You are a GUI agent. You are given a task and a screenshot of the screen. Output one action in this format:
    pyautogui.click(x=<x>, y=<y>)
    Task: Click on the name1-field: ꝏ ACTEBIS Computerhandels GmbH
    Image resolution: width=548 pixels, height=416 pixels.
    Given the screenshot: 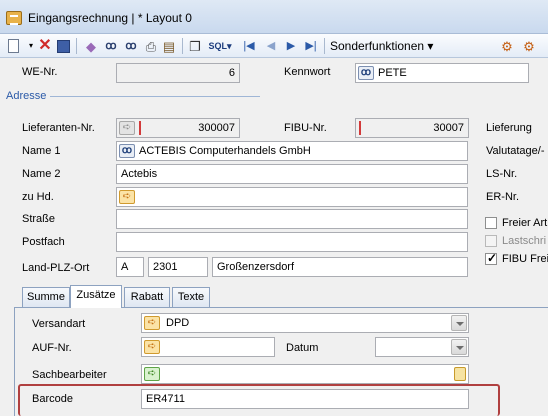 What is the action you would take?
    pyautogui.click(x=292, y=151)
    